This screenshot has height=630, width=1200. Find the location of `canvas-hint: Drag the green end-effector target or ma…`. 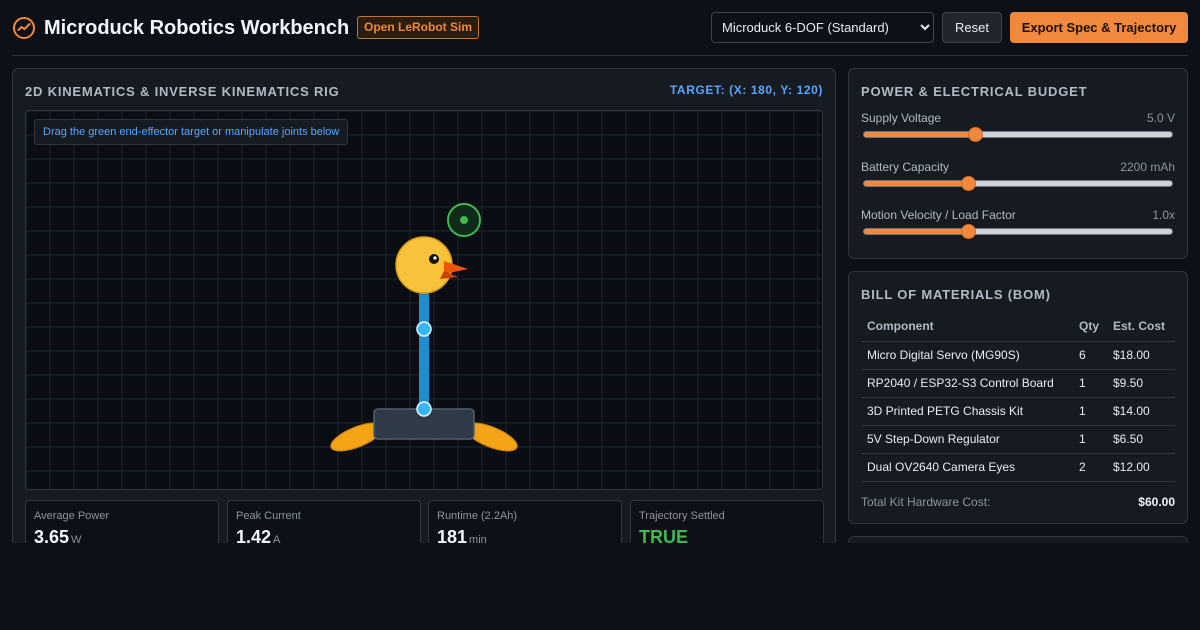

canvas-hint: Drag the green end-effector target or ma… is located at coordinates (191, 132).